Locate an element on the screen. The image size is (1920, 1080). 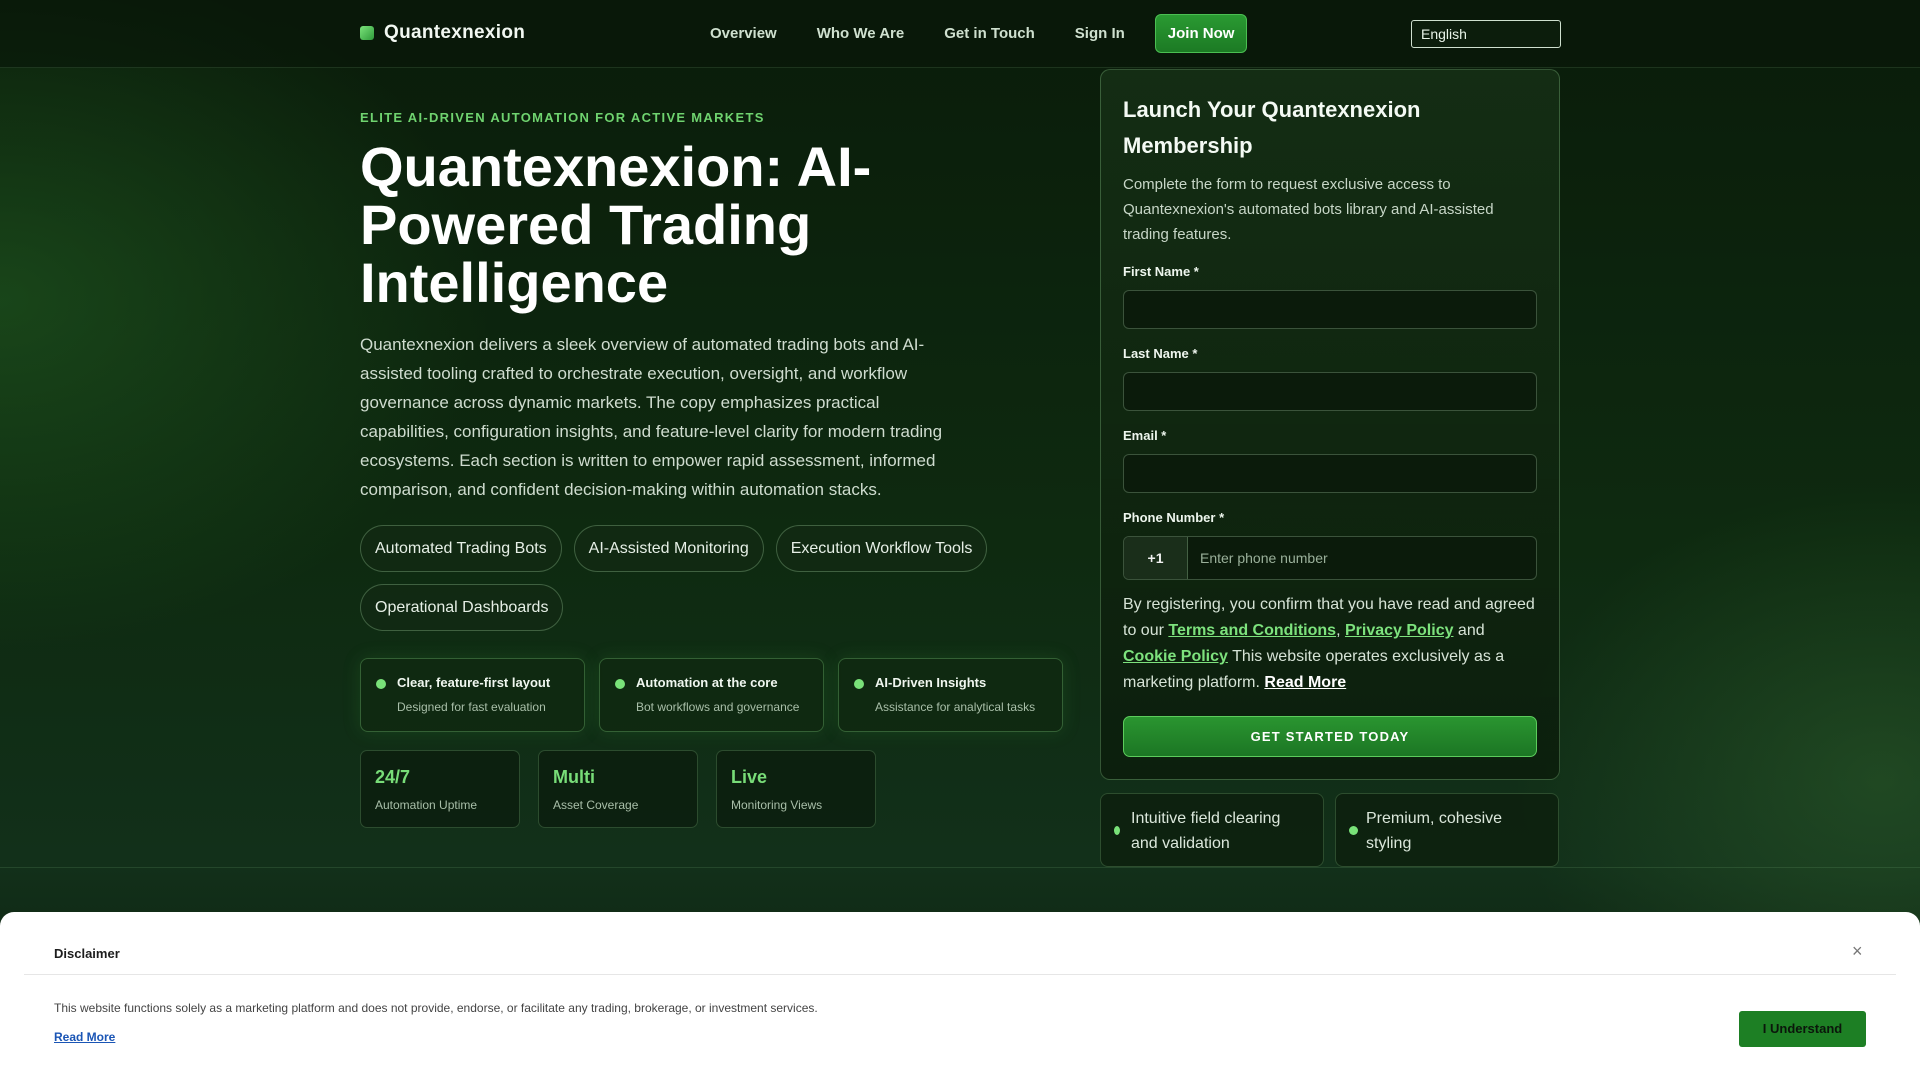
highlight-text: Premium, cohesive styling is located at coordinates (1434, 831).